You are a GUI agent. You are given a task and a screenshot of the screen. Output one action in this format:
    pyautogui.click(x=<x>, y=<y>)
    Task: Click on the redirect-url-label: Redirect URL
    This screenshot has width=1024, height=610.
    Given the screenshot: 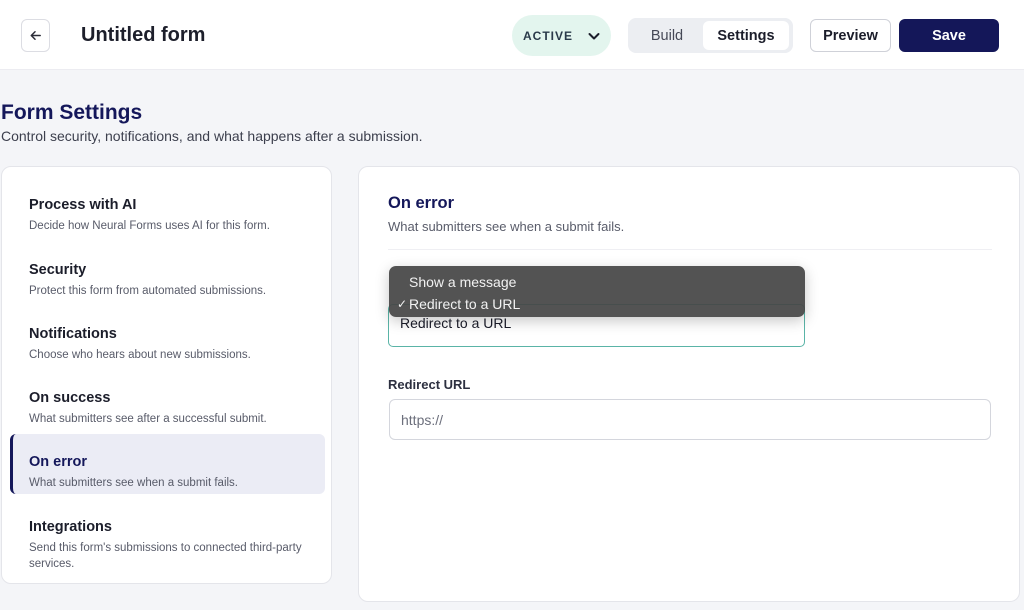 What is the action you would take?
    pyautogui.click(x=429, y=384)
    